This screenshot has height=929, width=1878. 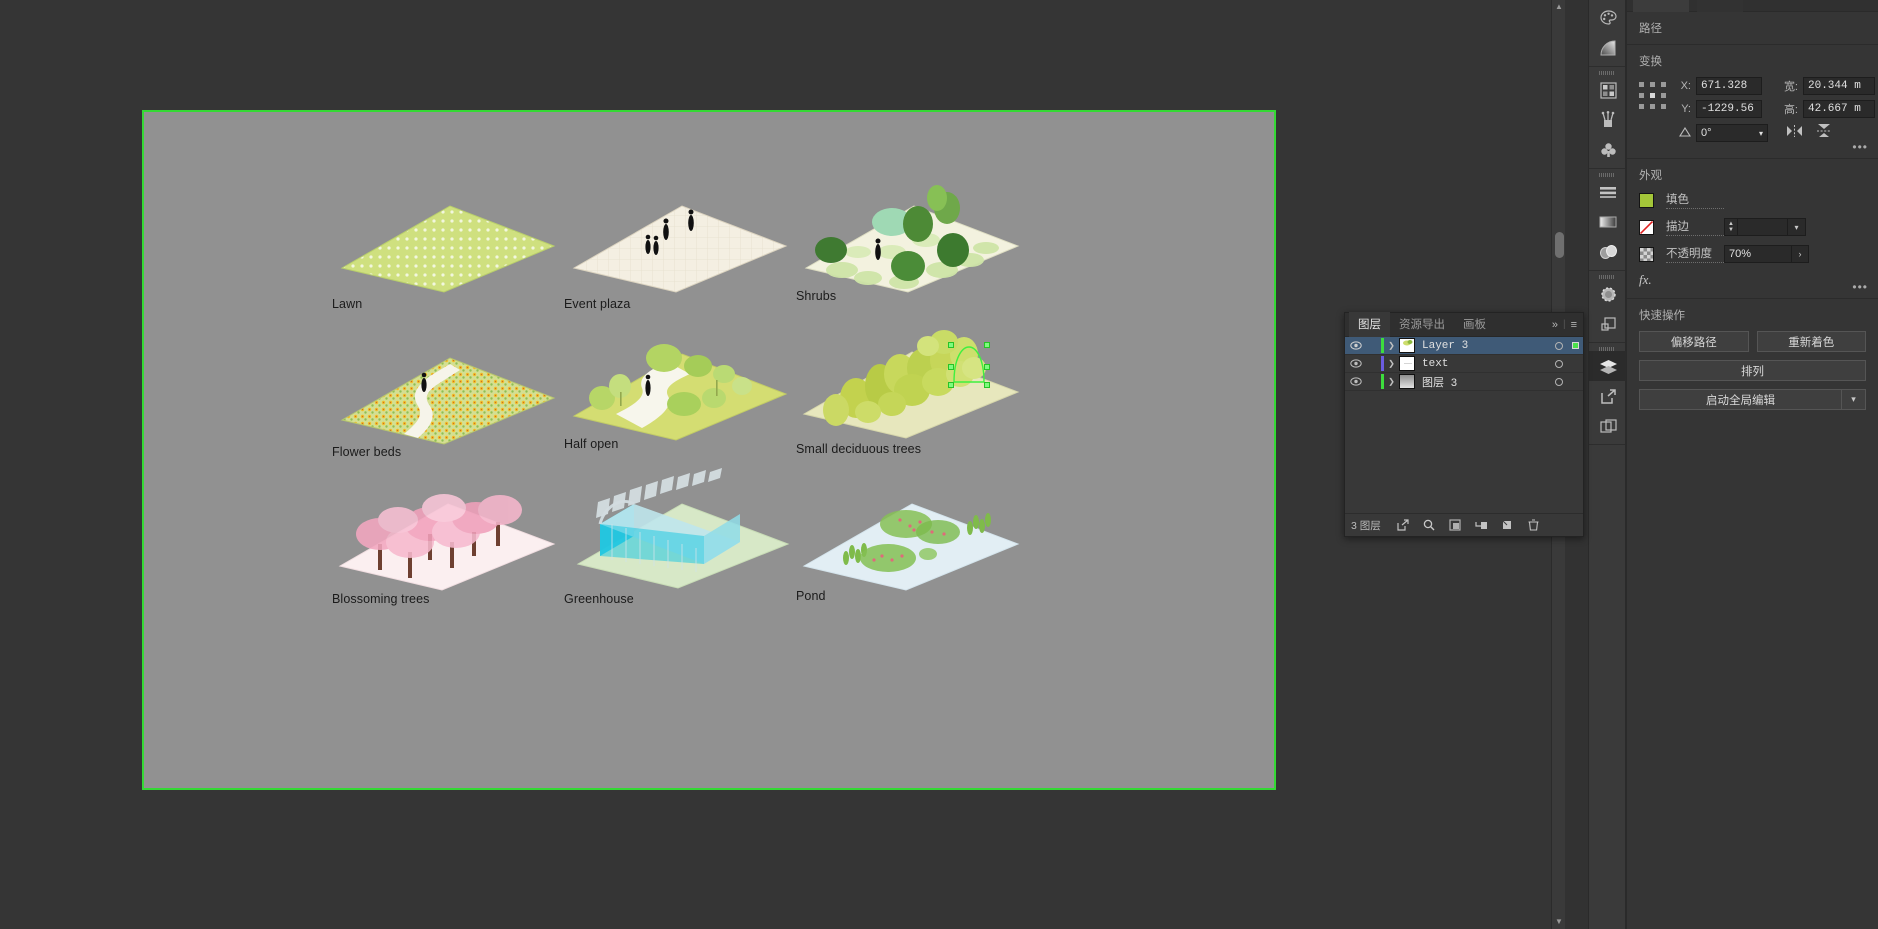 What do you see at coordinates (1646, 200) in the screenshot?
I see `fill-color-swatch` at bounding box center [1646, 200].